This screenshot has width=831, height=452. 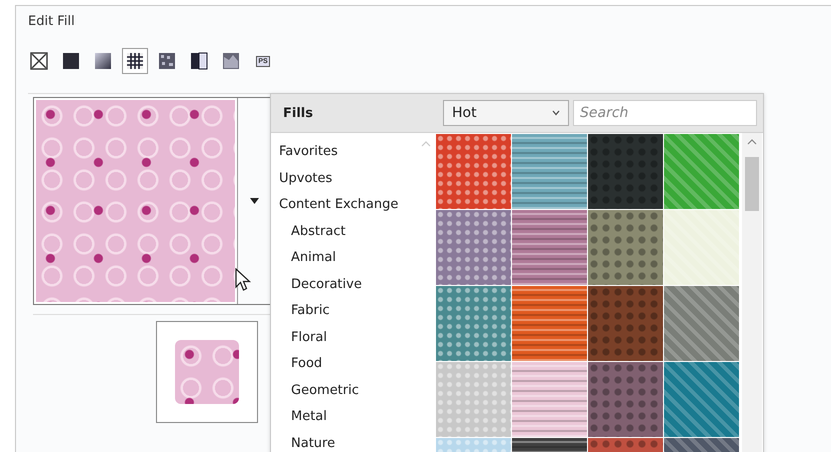 What do you see at coordinates (167, 61) in the screenshot?
I see `bitmap-pattern-icon` at bounding box center [167, 61].